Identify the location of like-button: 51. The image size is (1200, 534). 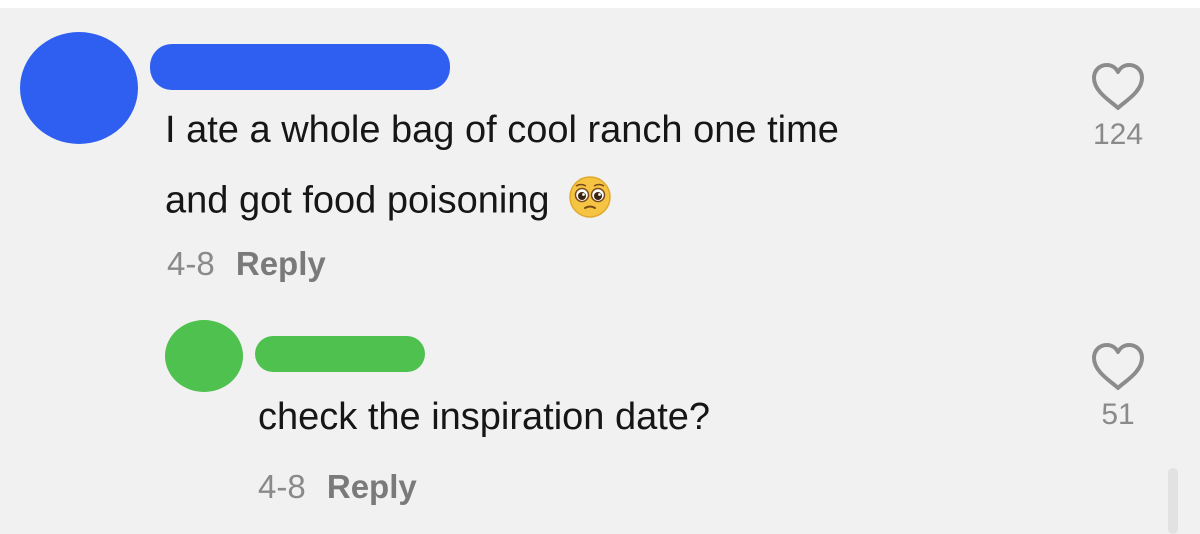
(1118, 387).